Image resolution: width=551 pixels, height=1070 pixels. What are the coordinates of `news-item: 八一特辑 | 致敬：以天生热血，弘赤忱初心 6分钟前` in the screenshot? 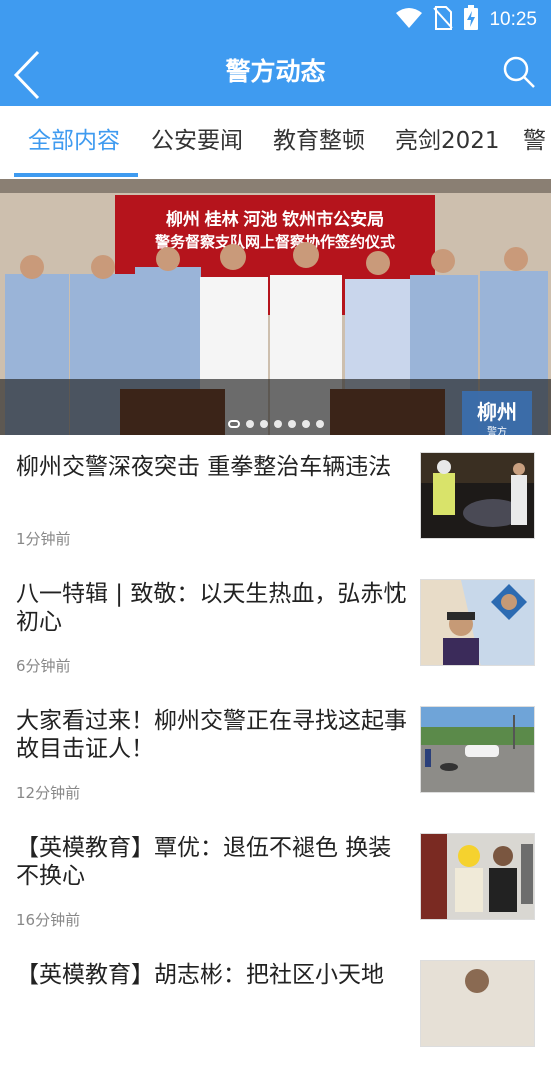 It's located at (275, 625).